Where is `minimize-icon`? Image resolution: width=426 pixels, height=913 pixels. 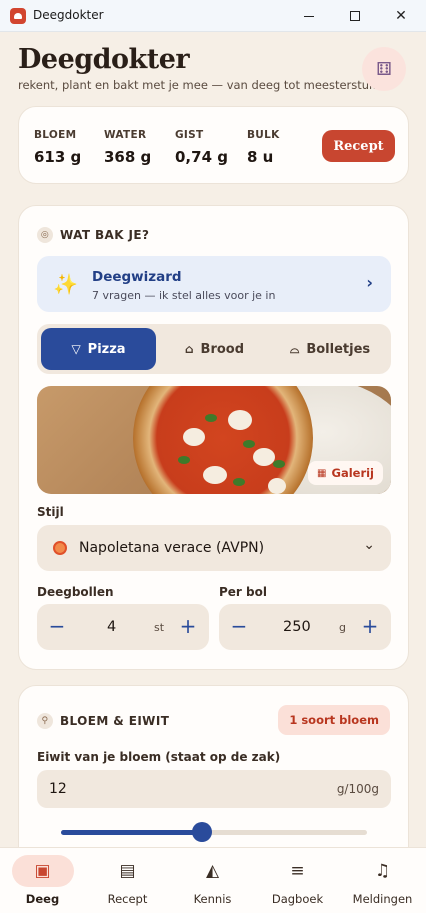 minimize-icon is located at coordinates (309, 16).